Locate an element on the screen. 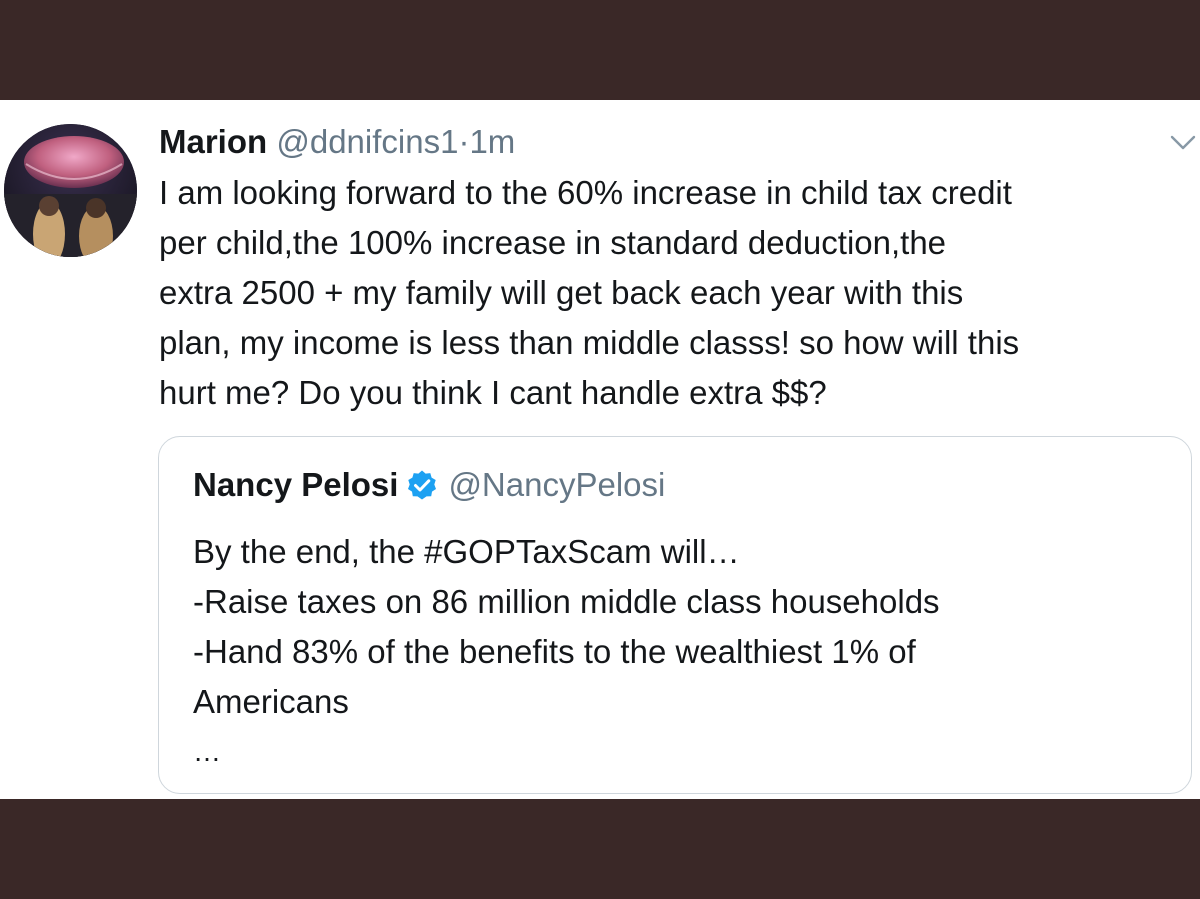 This screenshot has width=1200, height=899. quoted-author-name: Nancy Pelosi is located at coordinates (296, 484).